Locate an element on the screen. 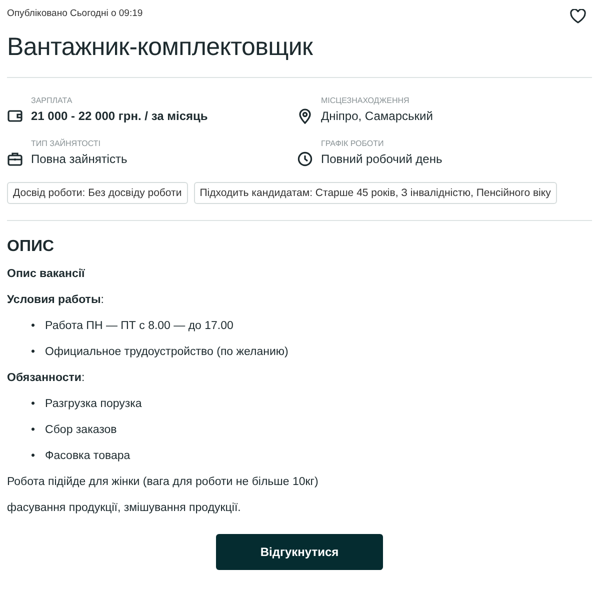  paragraph: Робота підійде для жінки (вага для роботи не більше 10кг) is located at coordinates (163, 482).